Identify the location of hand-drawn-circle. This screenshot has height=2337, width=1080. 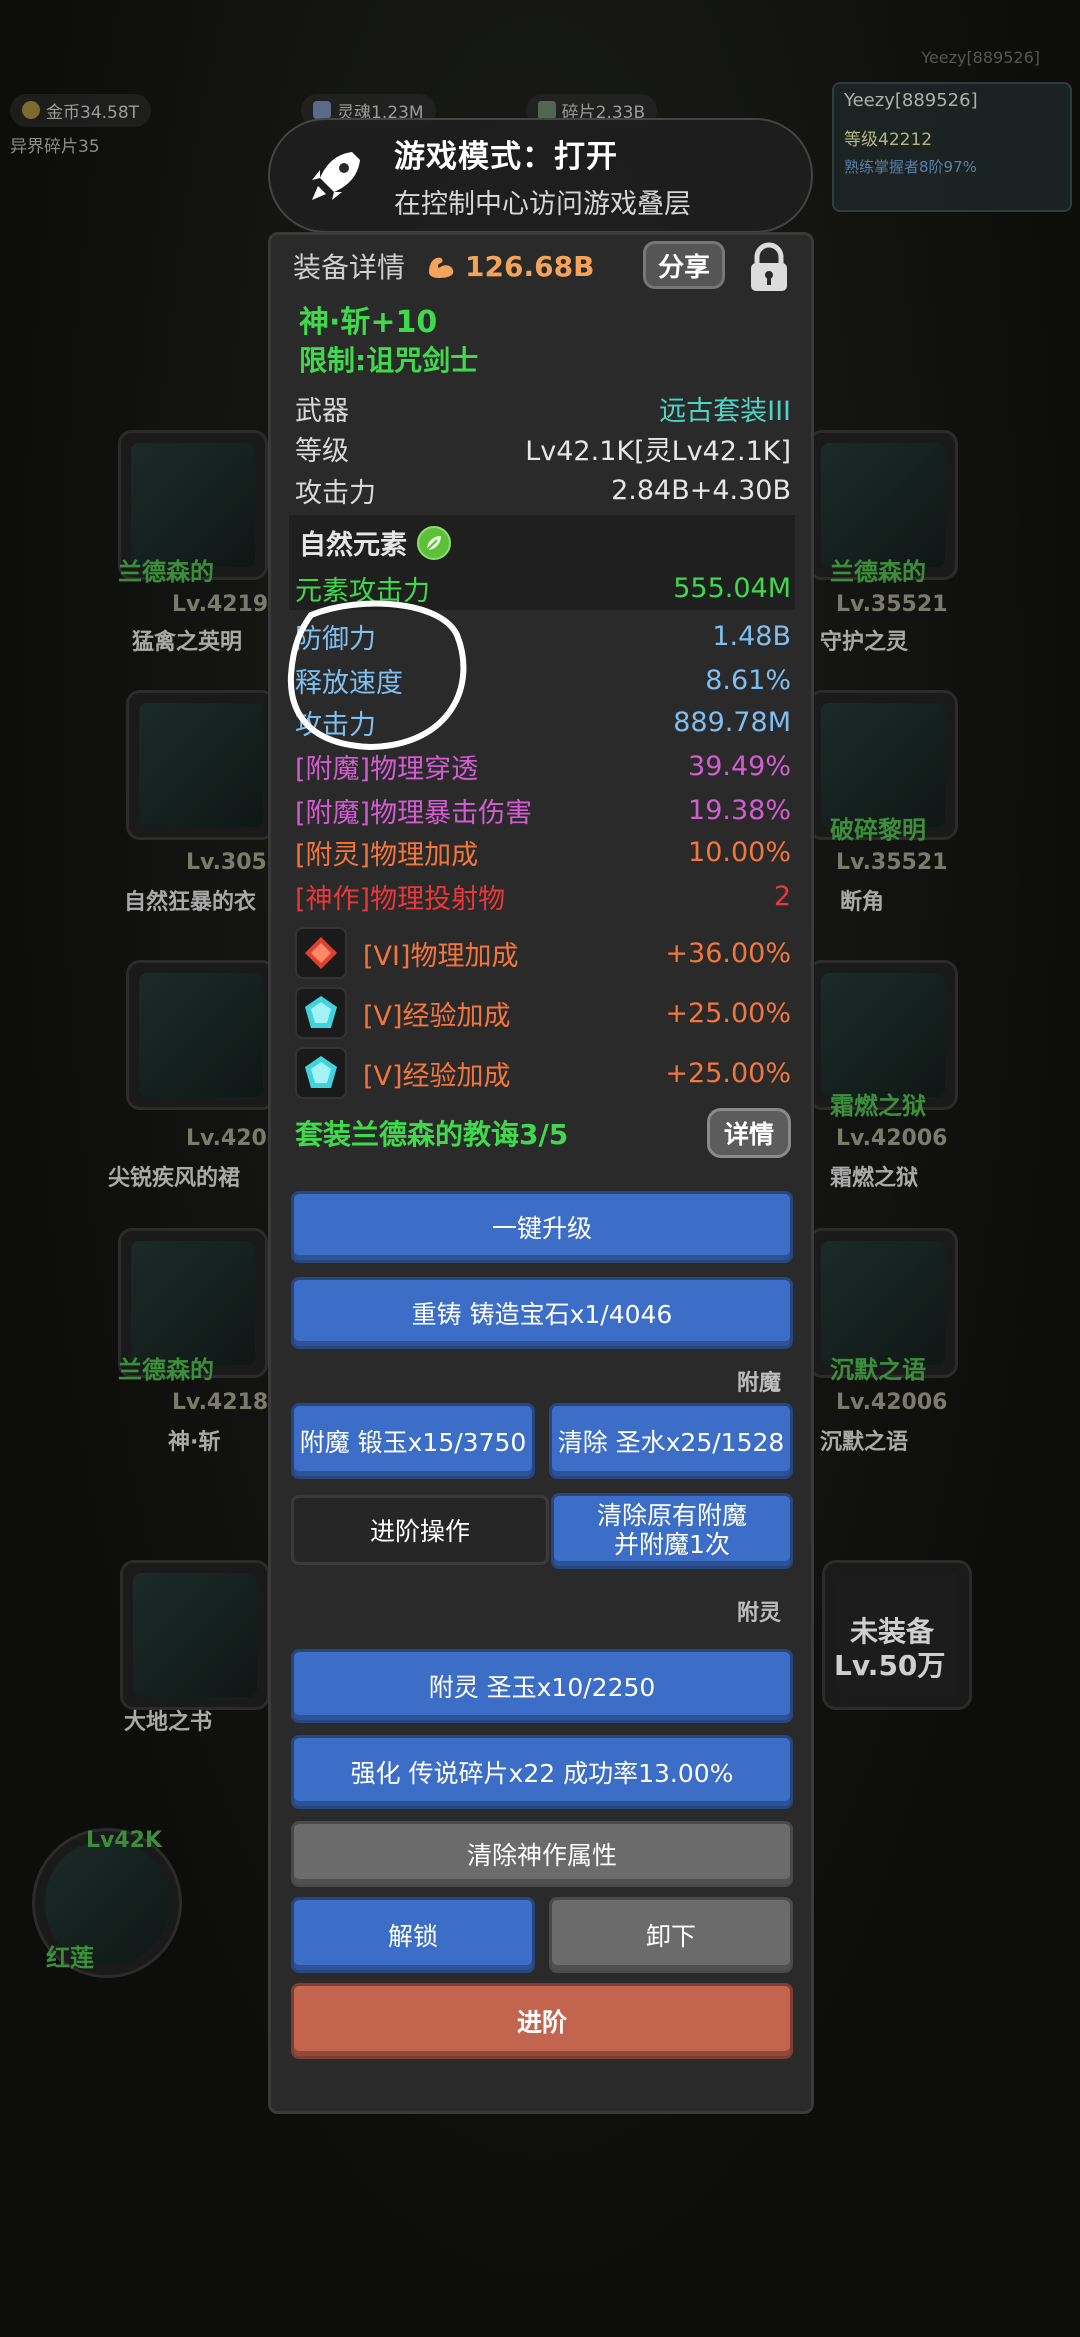
(377, 675).